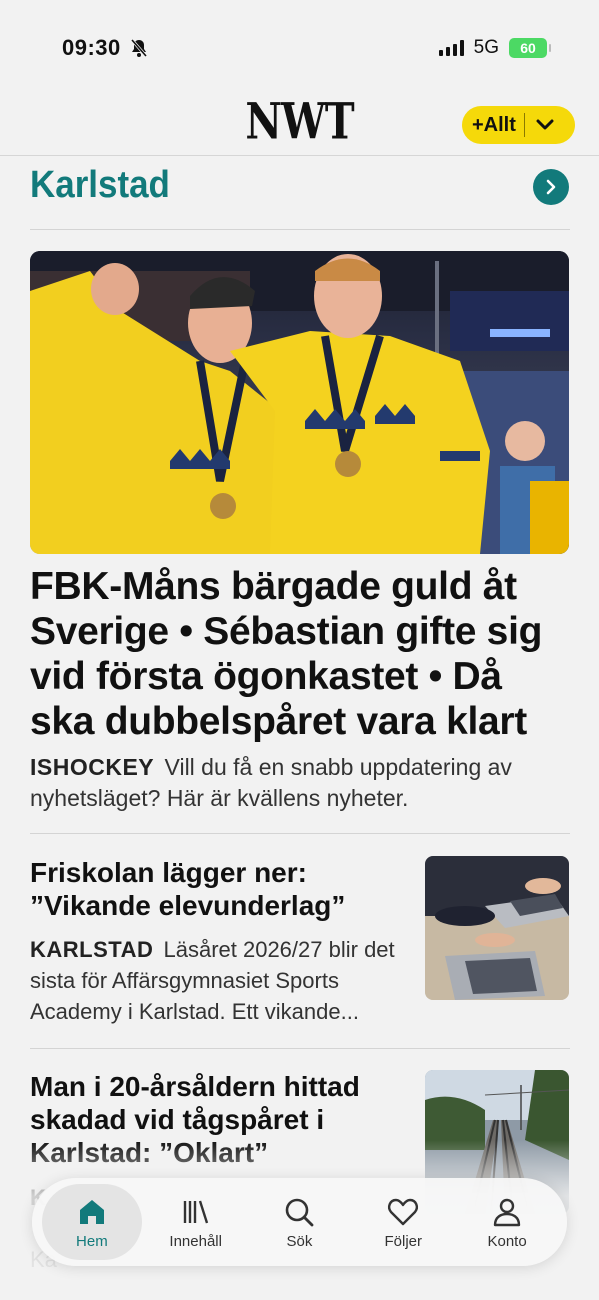 This screenshot has width=599, height=1300. Describe the element at coordinates (92, 949) in the screenshot. I see `article-1-kicker: KARLSTAD` at that location.